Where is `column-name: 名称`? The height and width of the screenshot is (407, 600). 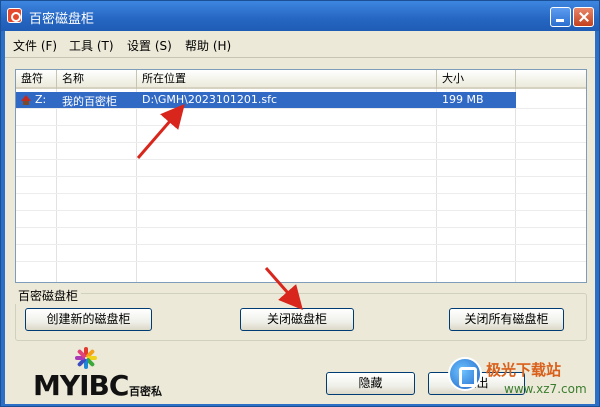 column-name: 名称 is located at coordinates (97, 79).